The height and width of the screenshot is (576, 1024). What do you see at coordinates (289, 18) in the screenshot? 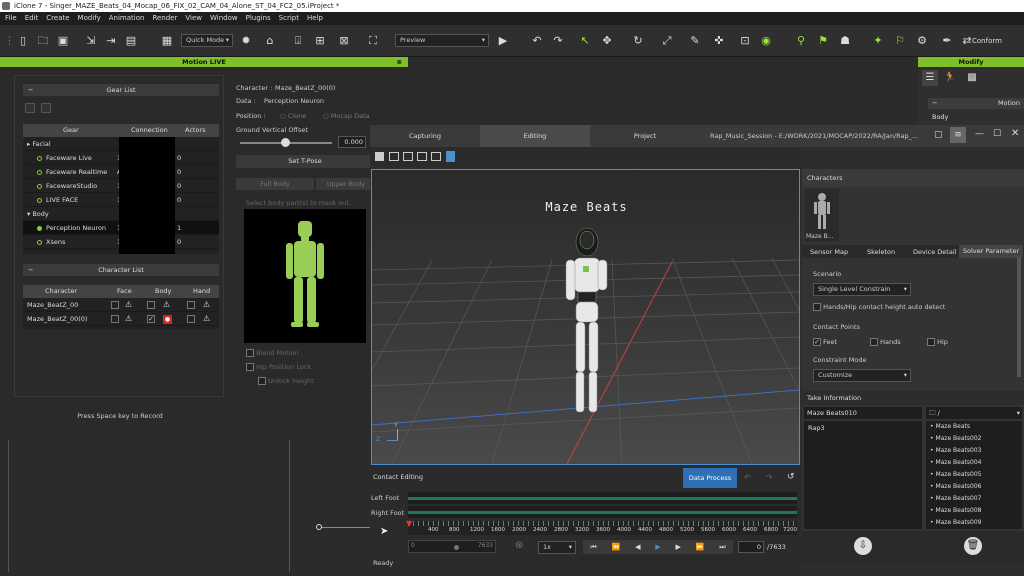
I see `menu-script: Script` at bounding box center [289, 18].